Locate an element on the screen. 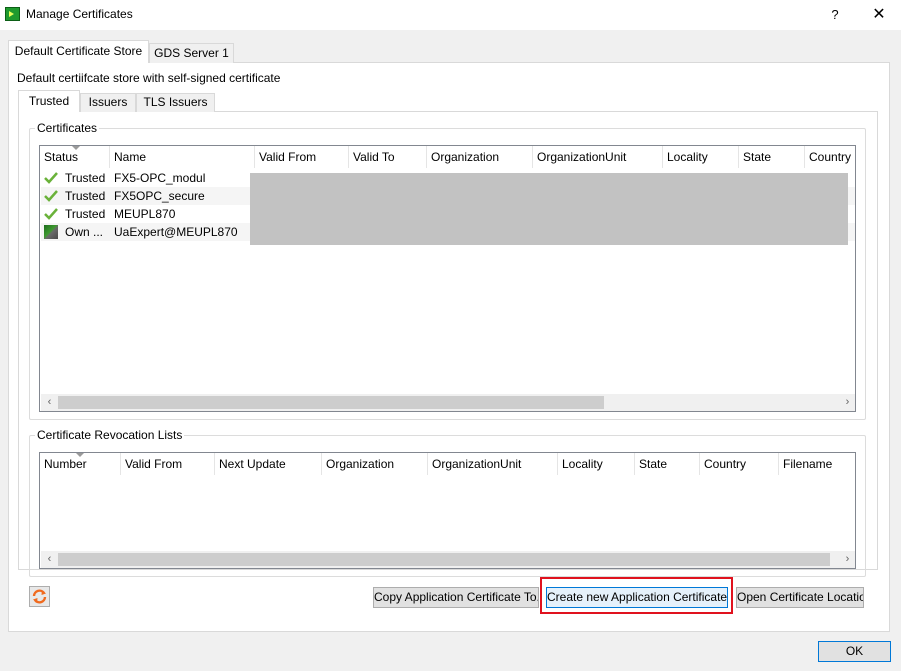 This screenshot has height=671, width=901. title-bar is located at coordinates (450, 15).